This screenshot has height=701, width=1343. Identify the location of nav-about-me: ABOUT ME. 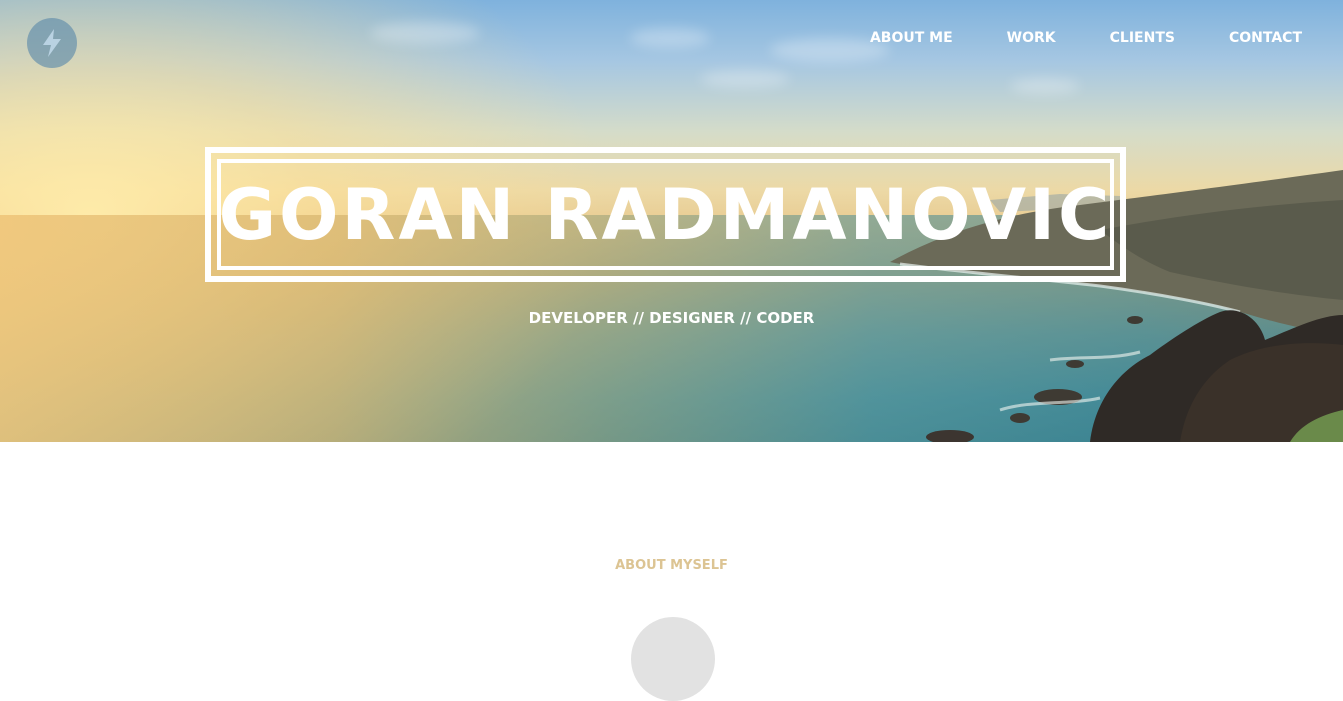
(911, 38).